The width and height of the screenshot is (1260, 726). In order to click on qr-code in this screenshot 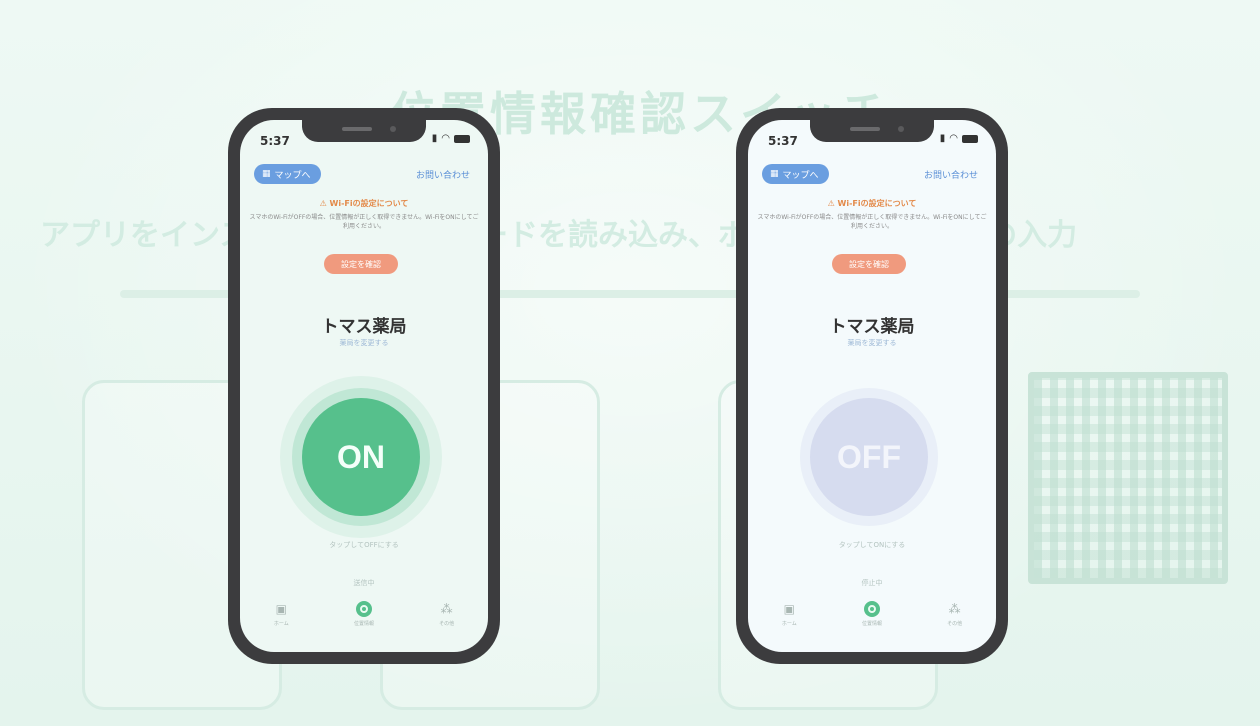, I will do `click(1128, 478)`.